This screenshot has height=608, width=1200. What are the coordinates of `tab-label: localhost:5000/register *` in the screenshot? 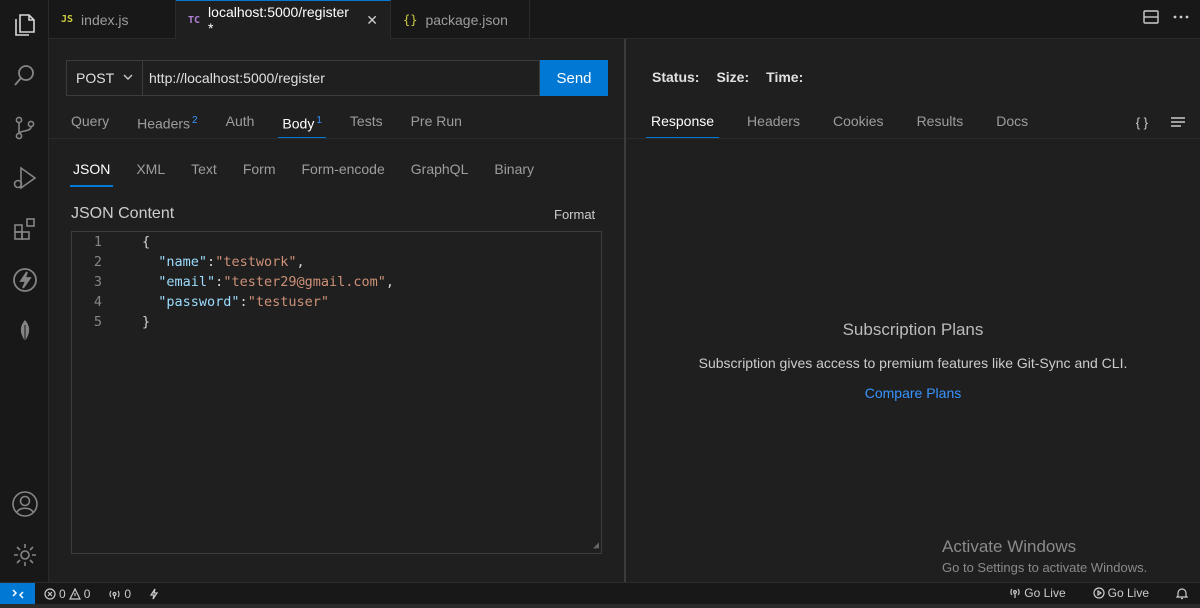 It's located at (278, 20).